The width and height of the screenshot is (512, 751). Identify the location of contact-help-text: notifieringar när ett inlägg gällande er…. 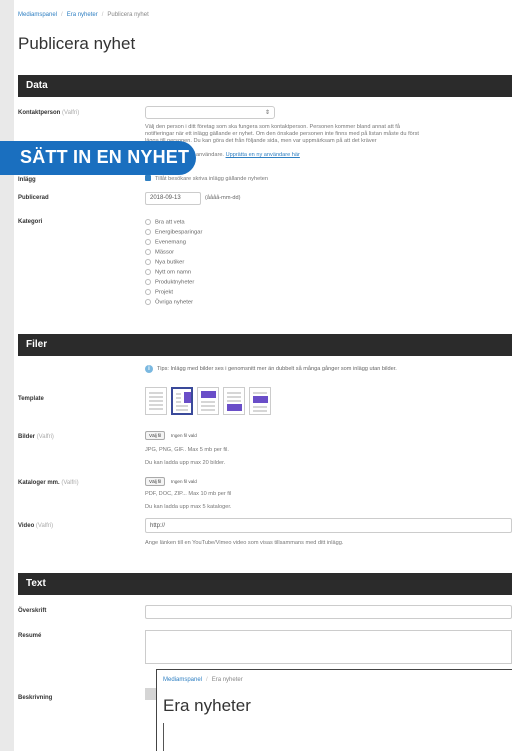
(282, 134).